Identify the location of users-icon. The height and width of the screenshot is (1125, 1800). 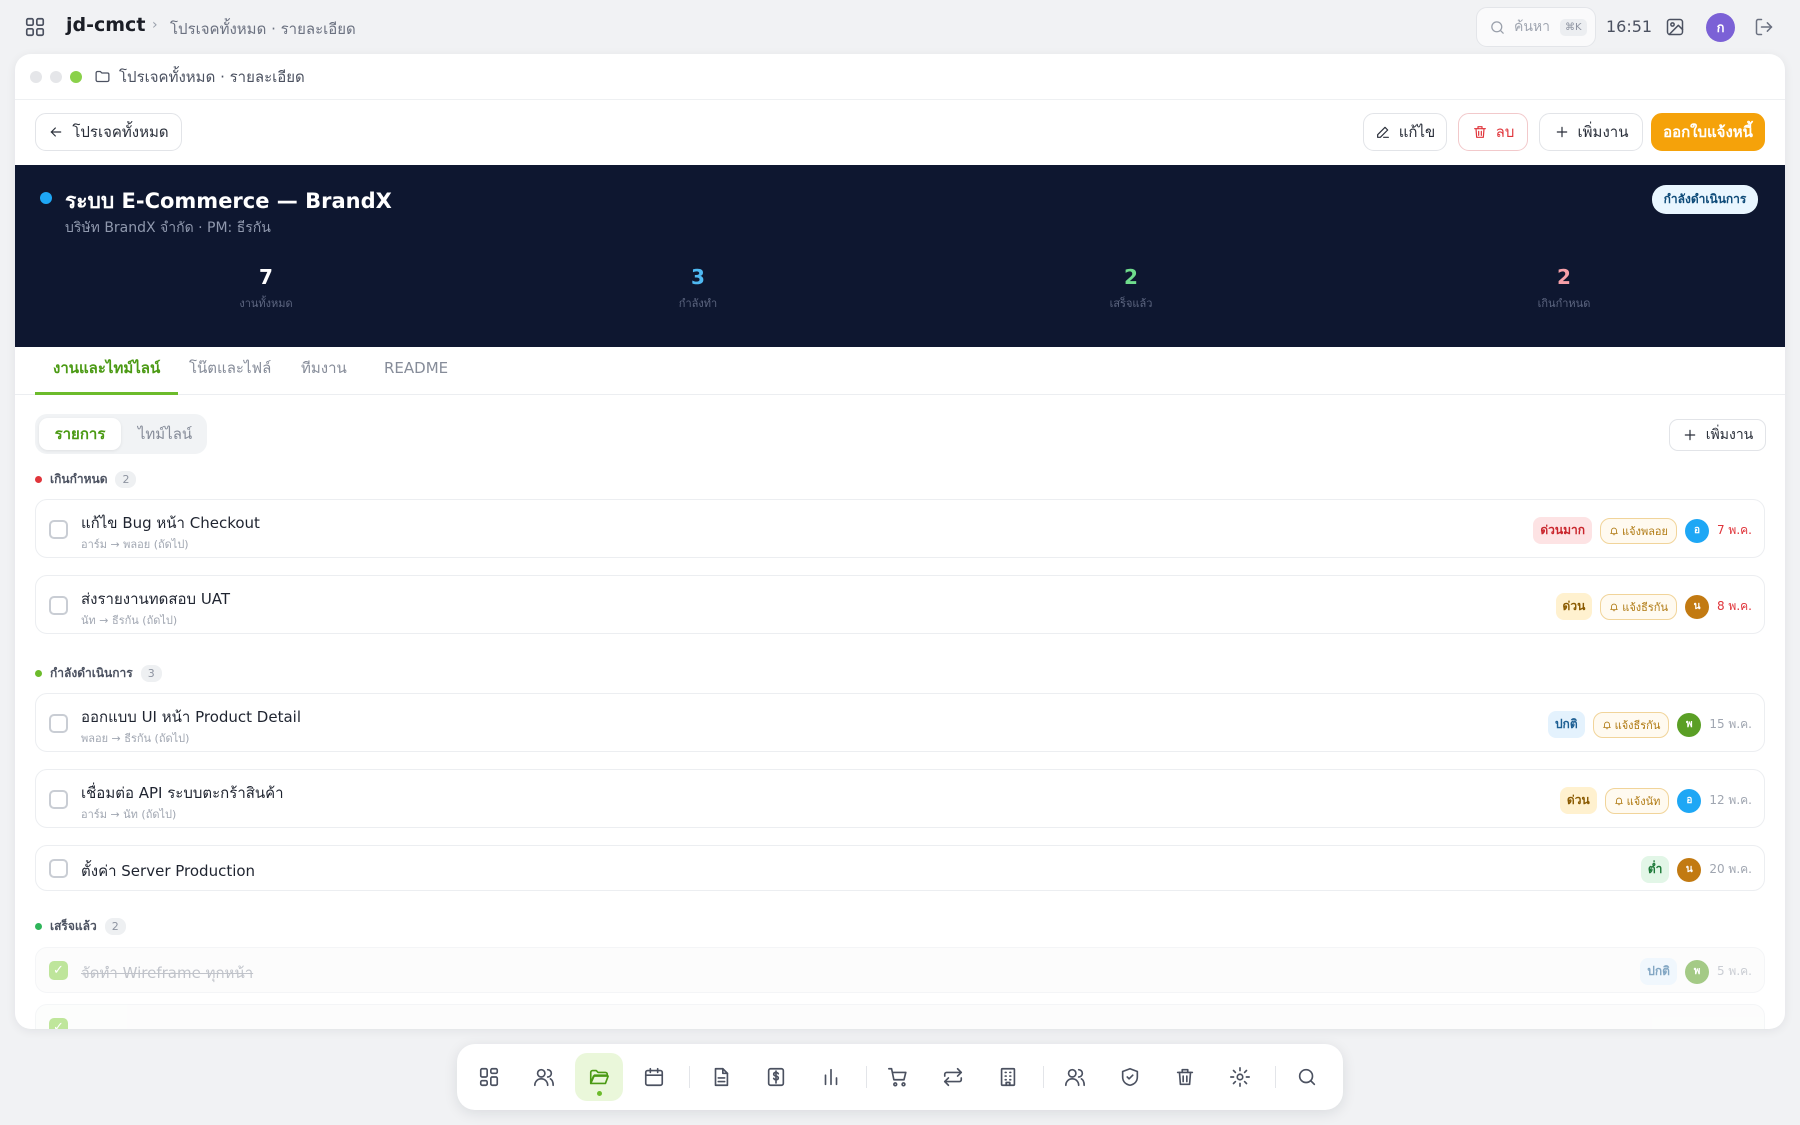
(544, 1077).